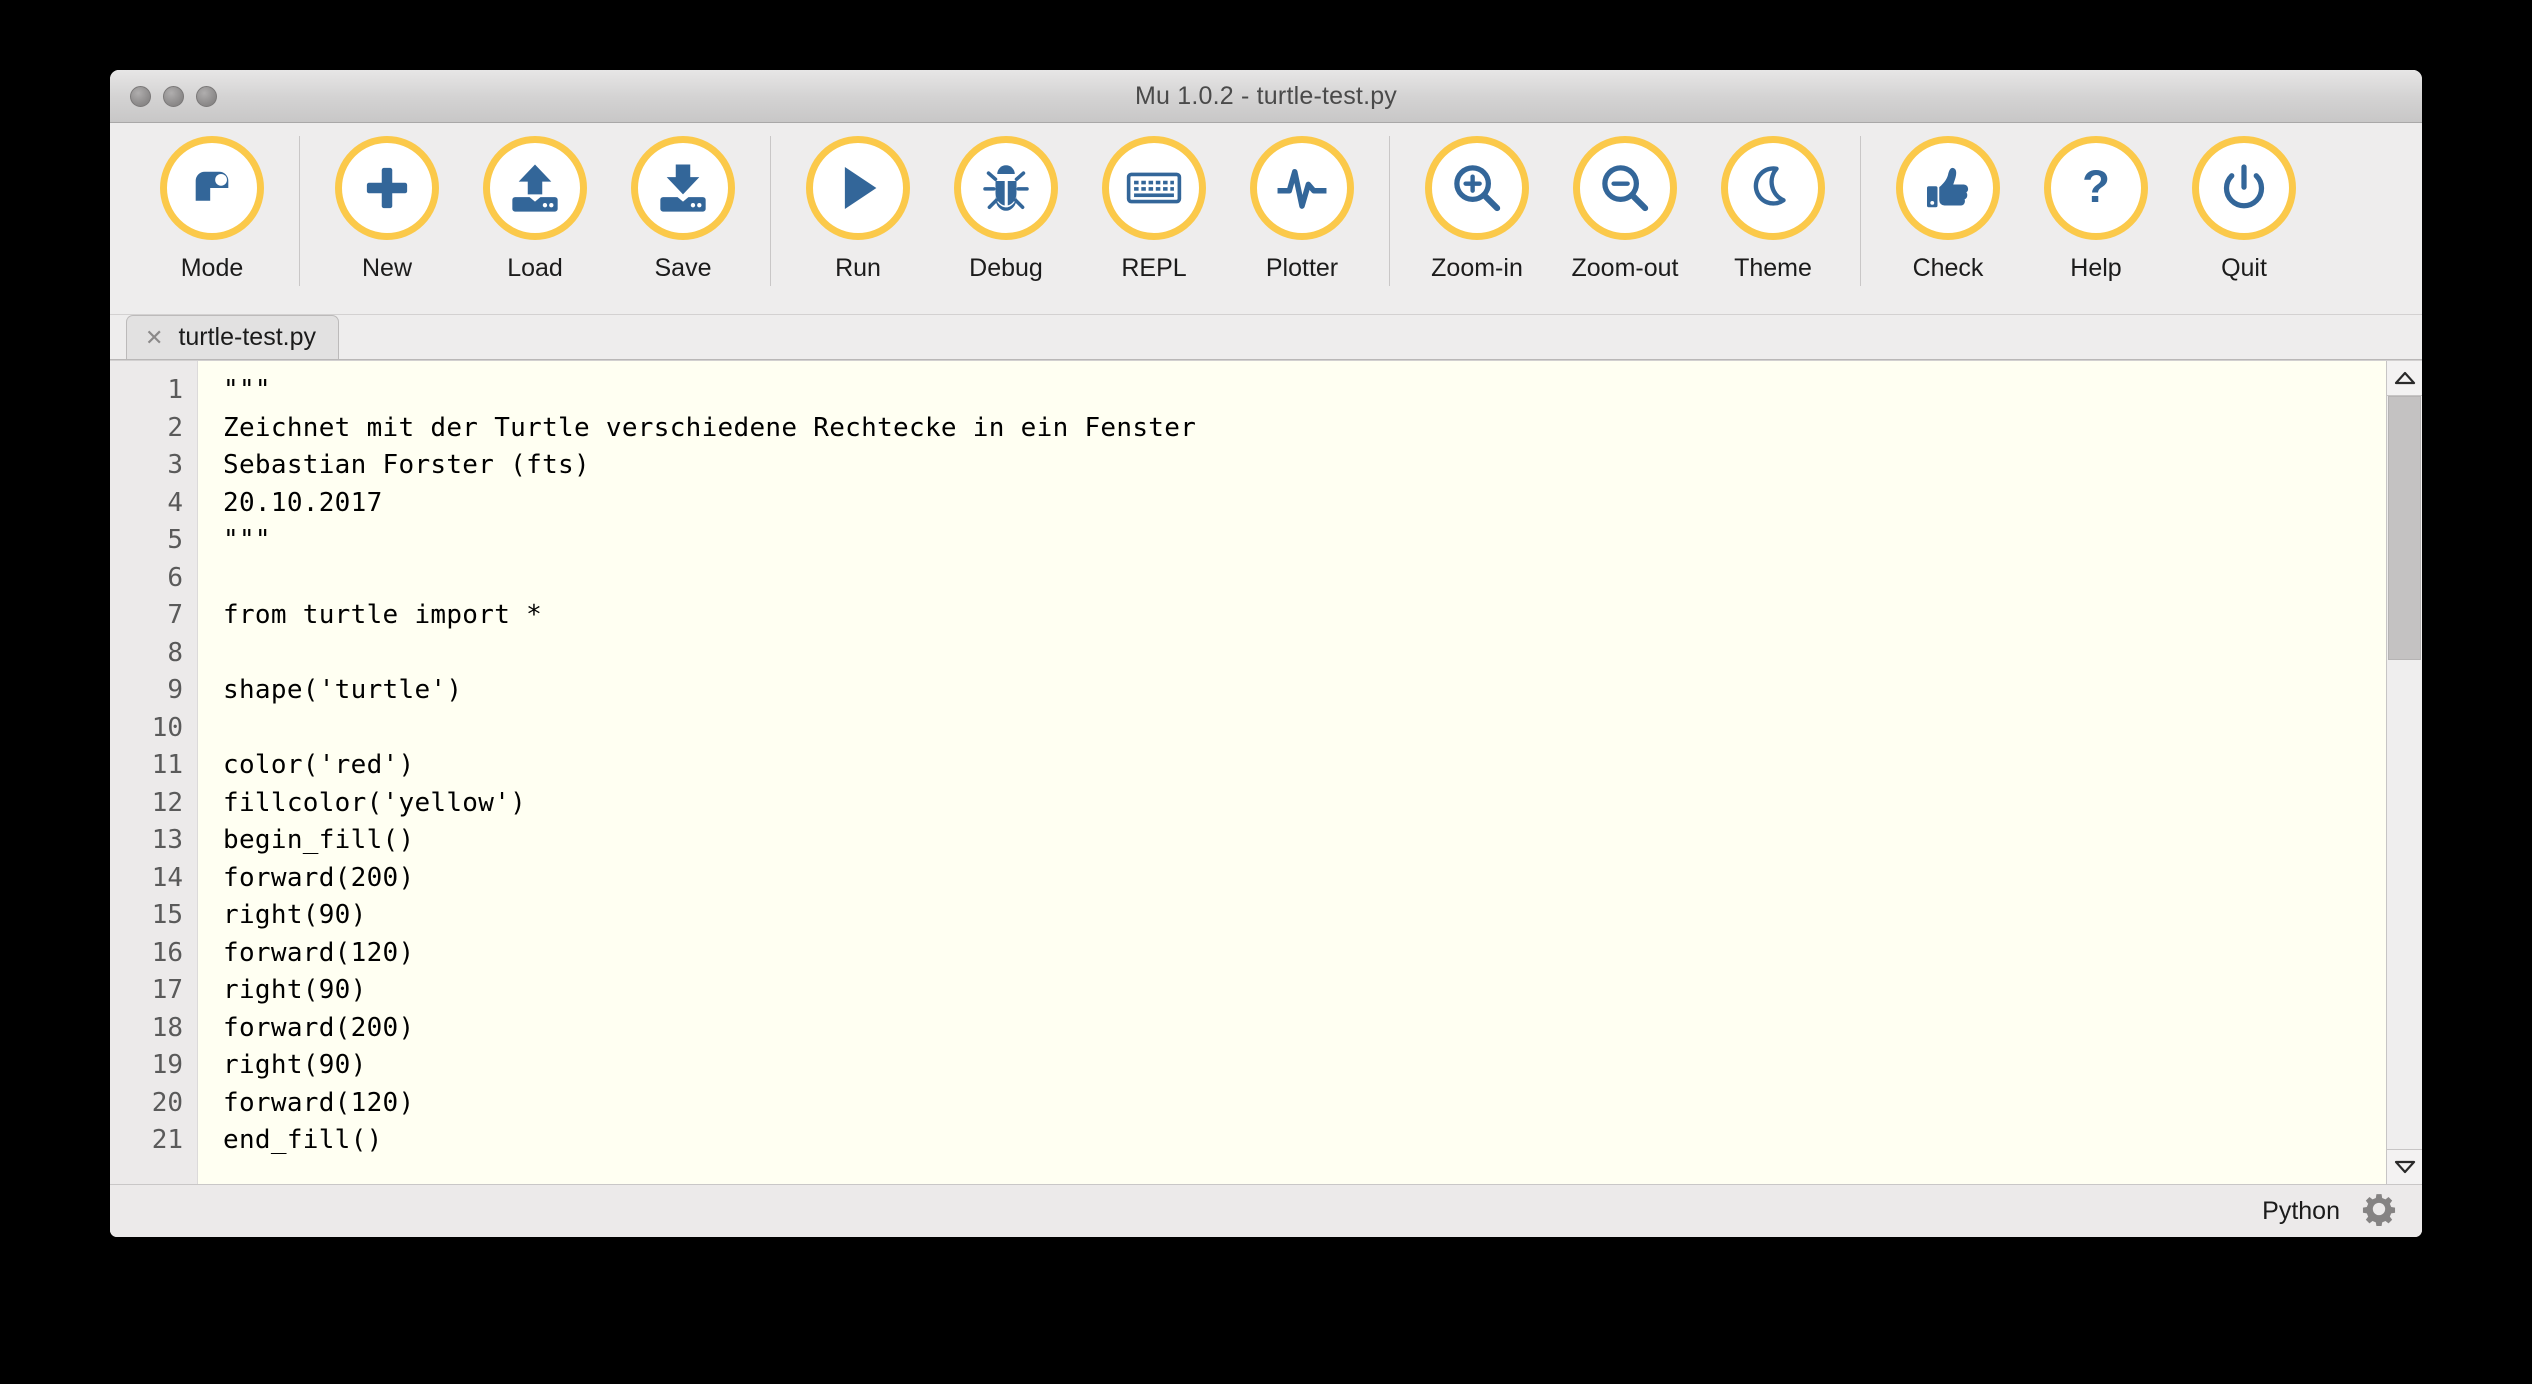 This screenshot has width=2532, height=1384. I want to click on code-line: end_fill(), so click(1304, 1141).